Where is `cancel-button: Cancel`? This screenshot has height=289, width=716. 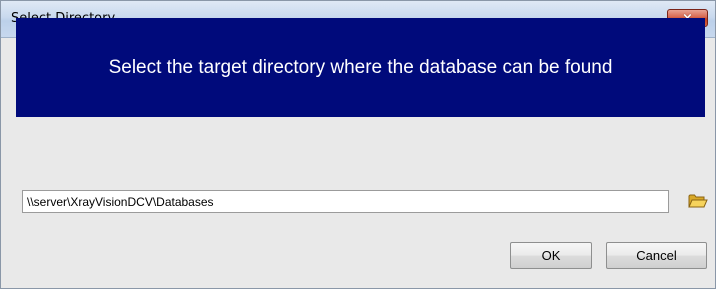 cancel-button: Cancel is located at coordinates (656, 255).